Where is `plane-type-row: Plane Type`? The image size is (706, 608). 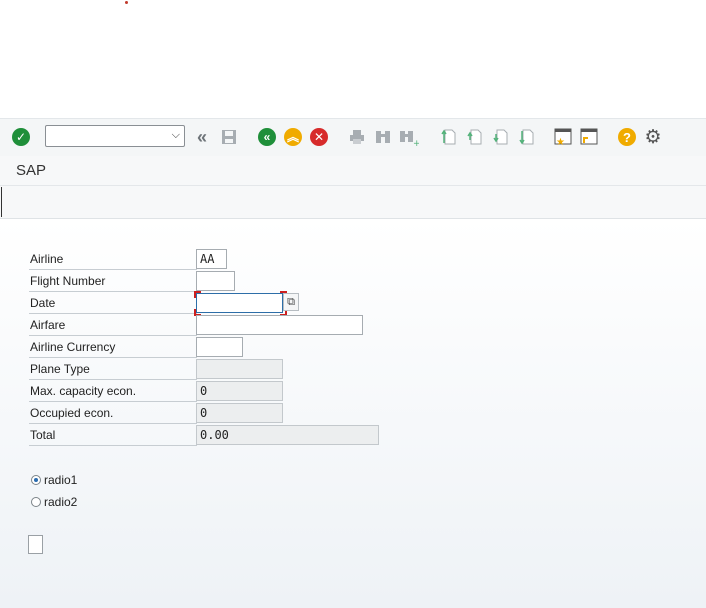 plane-type-row: Plane Type is located at coordinates (113, 369).